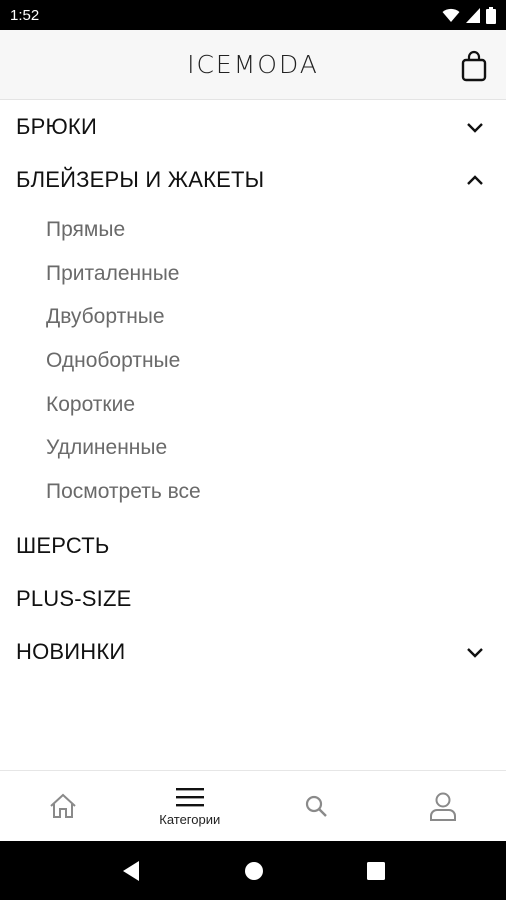 Image resolution: width=506 pixels, height=900 pixels. Describe the element at coordinates (189, 796) in the screenshot. I see `menu-icon` at that location.